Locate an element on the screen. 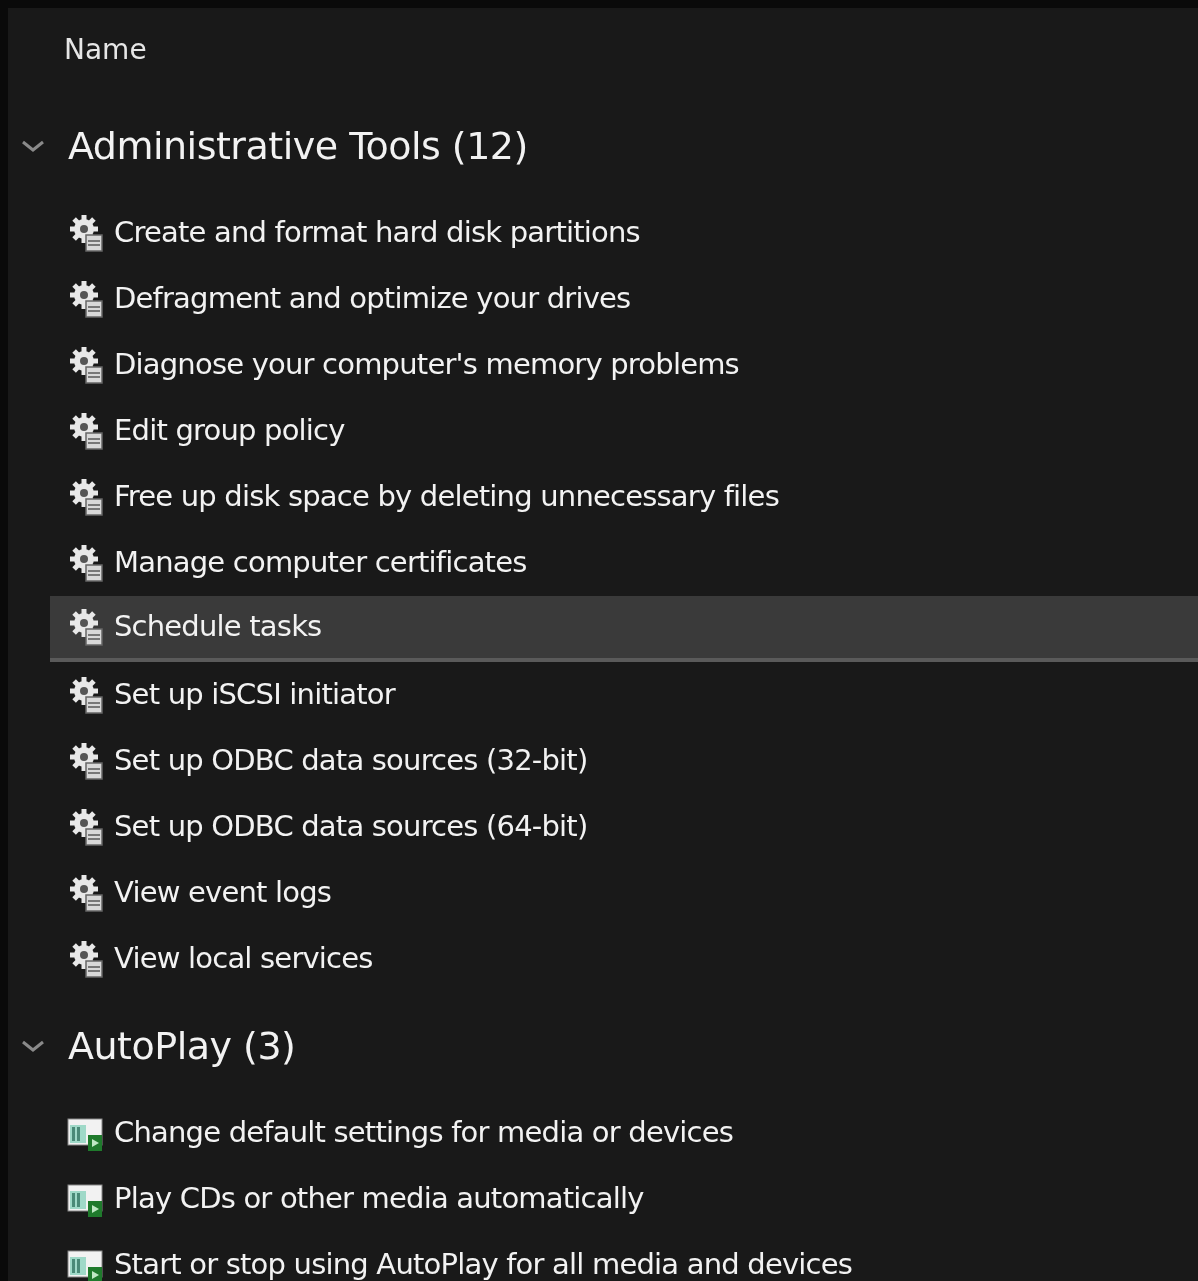  list-item: View event logs is located at coordinates (624, 893).